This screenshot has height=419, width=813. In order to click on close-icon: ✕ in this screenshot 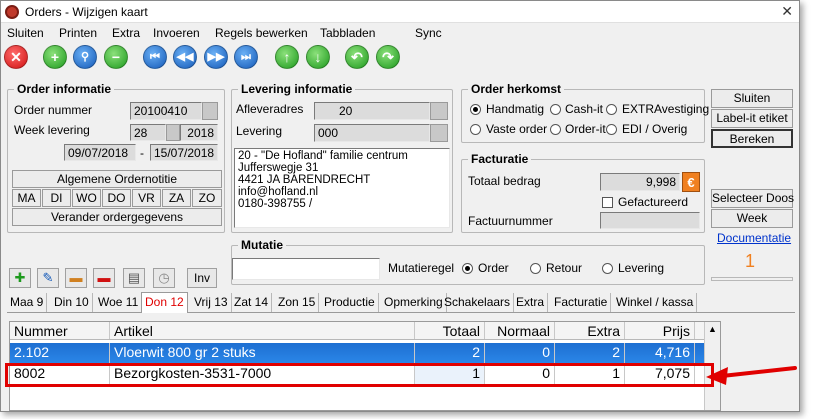, I will do `click(16, 57)`.